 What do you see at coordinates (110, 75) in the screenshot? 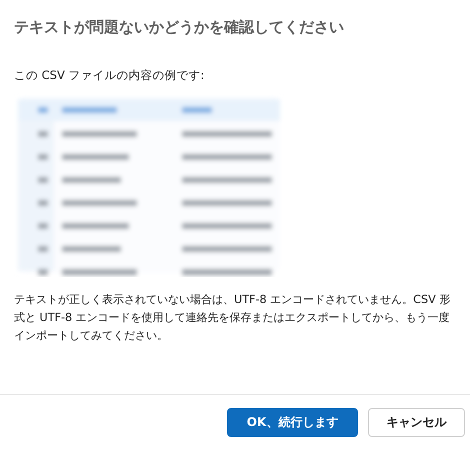
I see `intro-text: この CSV ファイルの内容の例です:` at bounding box center [110, 75].